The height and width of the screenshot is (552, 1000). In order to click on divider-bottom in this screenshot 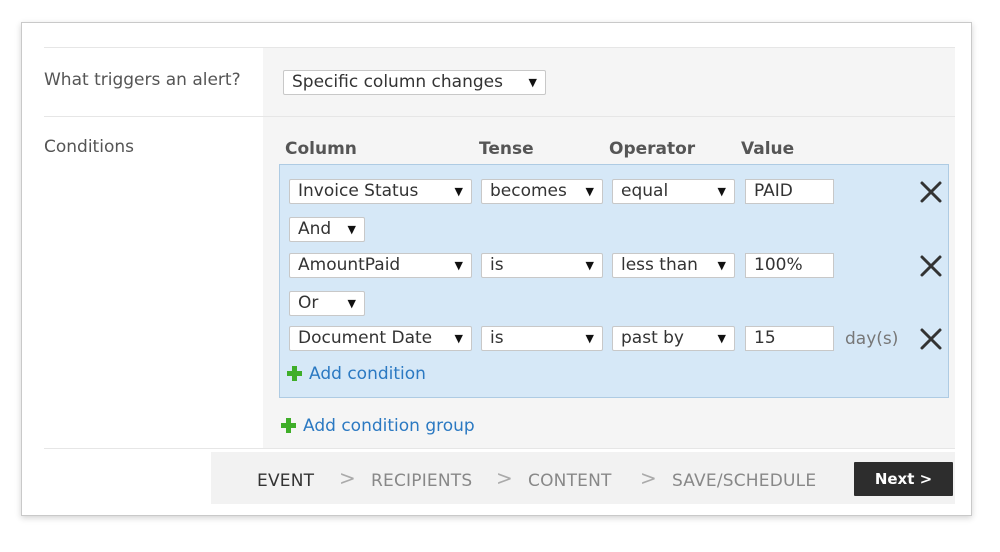, I will do `click(499, 448)`.